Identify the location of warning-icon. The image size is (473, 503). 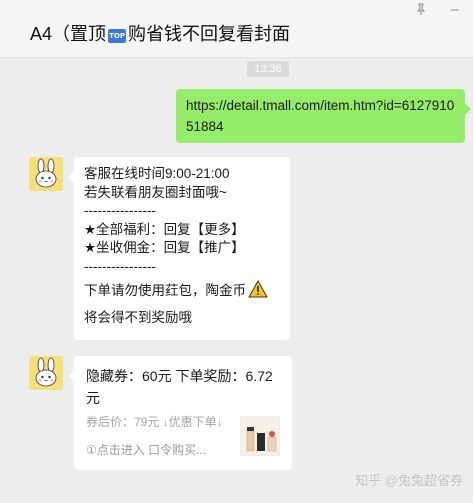
(258, 292).